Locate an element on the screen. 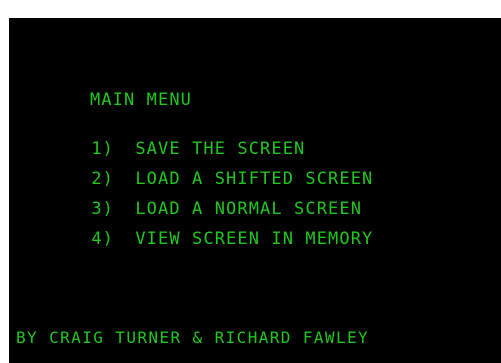 The width and height of the screenshot is (501, 363). menu-item-view-screen-in-memory: 4) VIEW SCREEN IN MEMORY is located at coordinates (209, 239).